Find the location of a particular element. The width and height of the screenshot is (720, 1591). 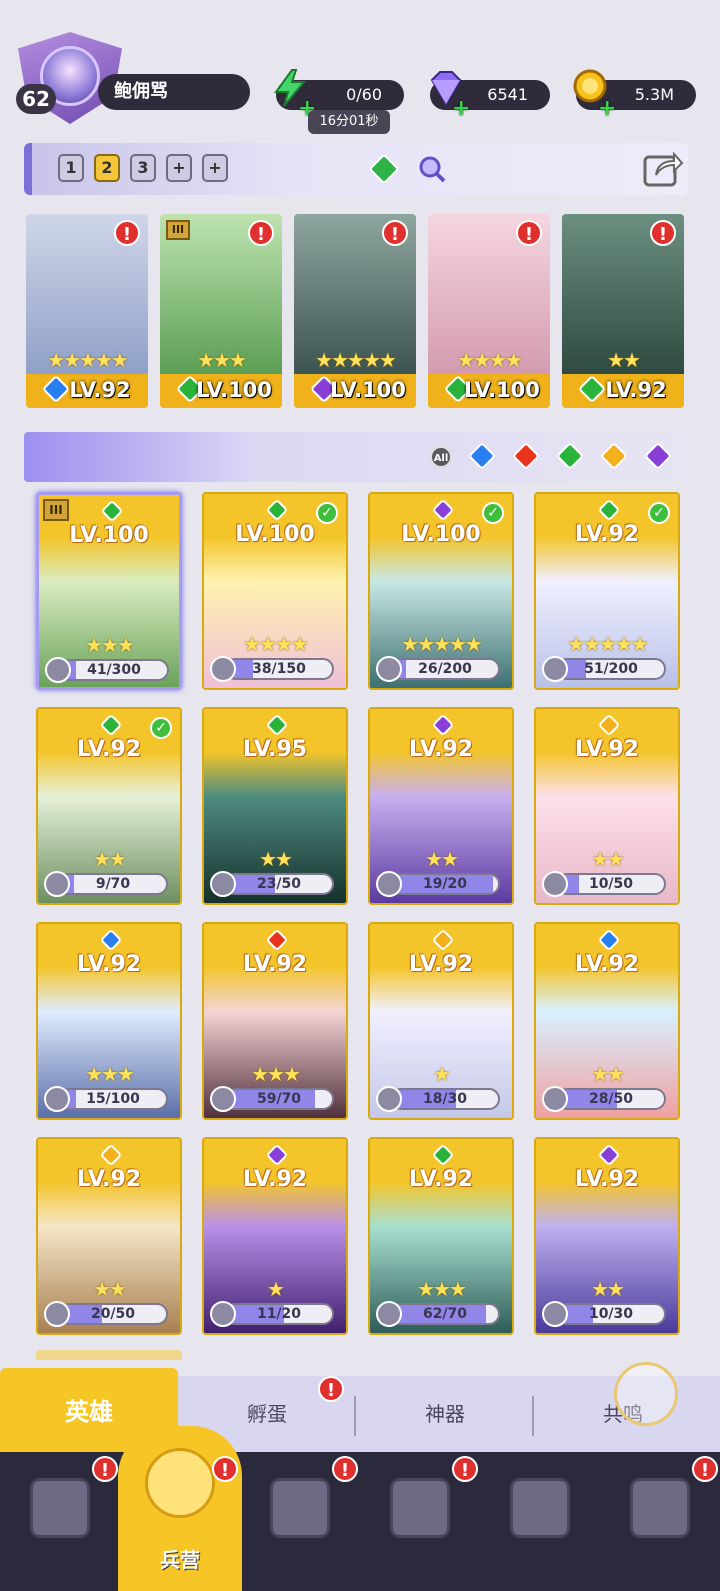

lineup-card: ★★★★ LV.100! is located at coordinates (489, 311).